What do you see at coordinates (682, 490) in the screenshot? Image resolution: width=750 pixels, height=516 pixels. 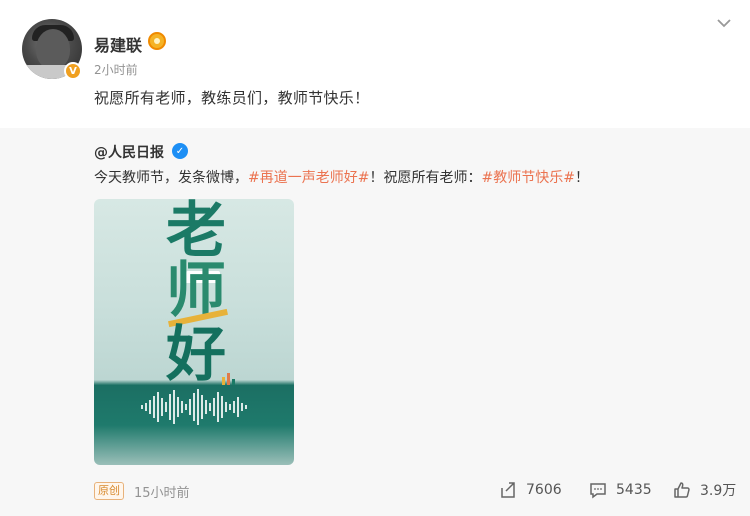 I see `like-icon` at bounding box center [682, 490].